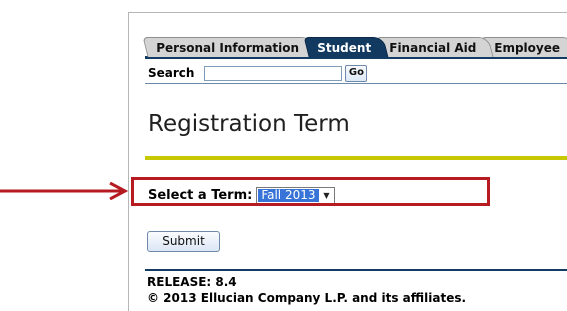 This screenshot has height=311, width=567. I want to click on tab-student: Student, so click(346, 47).